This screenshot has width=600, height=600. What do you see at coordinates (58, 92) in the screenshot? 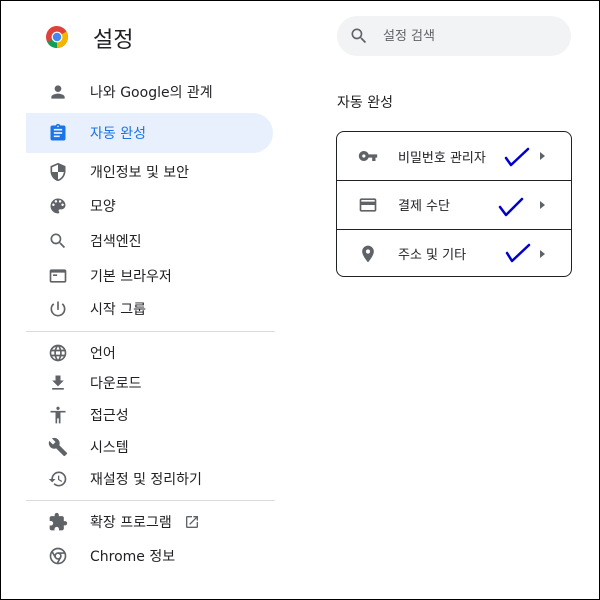
I see `person-icon` at bounding box center [58, 92].